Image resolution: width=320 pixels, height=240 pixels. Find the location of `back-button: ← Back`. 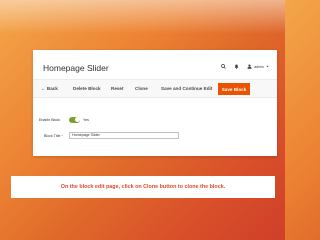

back-button: ← Back is located at coordinates (49, 88).